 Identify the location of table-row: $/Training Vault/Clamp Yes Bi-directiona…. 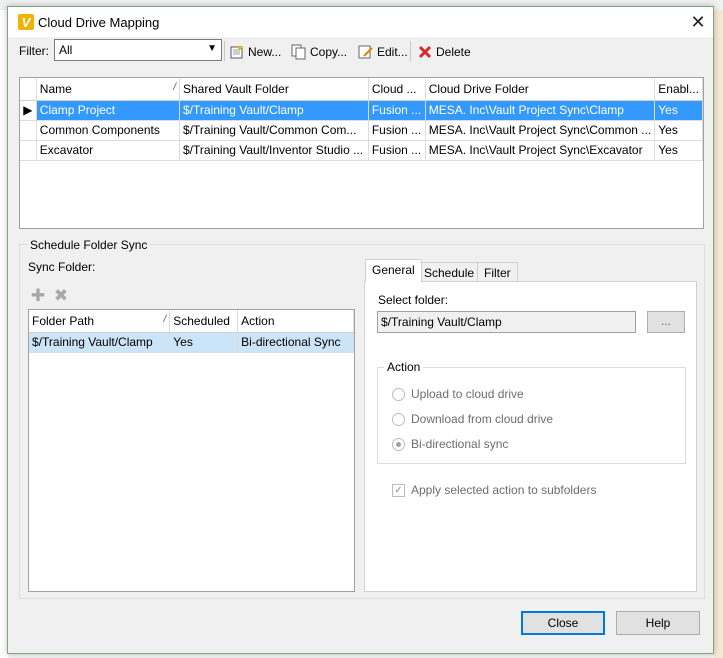
(191, 342).